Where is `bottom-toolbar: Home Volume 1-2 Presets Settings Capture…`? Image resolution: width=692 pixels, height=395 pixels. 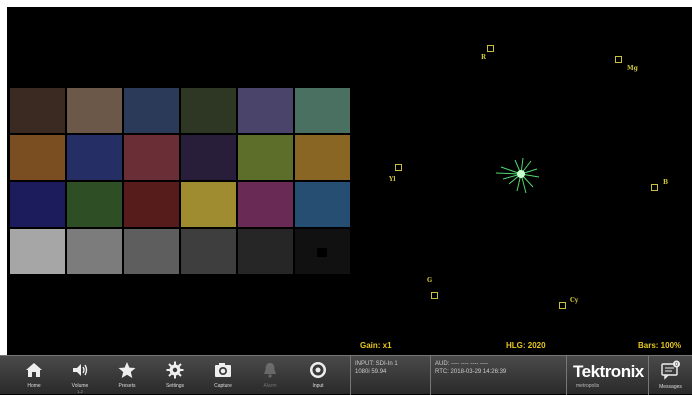
bottom-toolbar: Home Volume 1-2 Presets Settings Capture… is located at coordinates (346, 375).